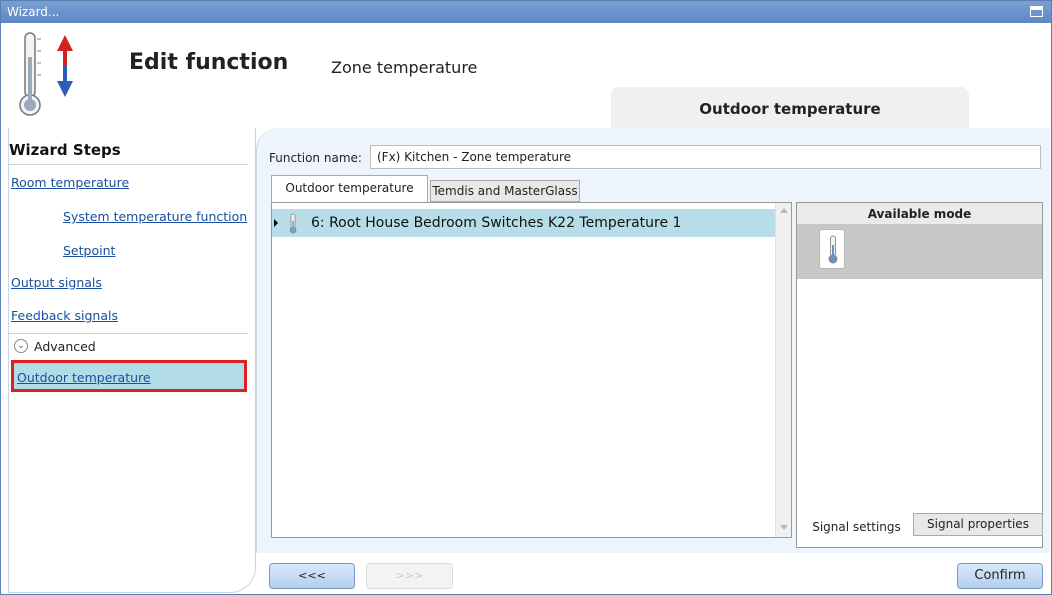 This screenshot has height=595, width=1052. I want to click on step-outdoor-temperature-selected: Outdoor temperature, so click(129, 376).